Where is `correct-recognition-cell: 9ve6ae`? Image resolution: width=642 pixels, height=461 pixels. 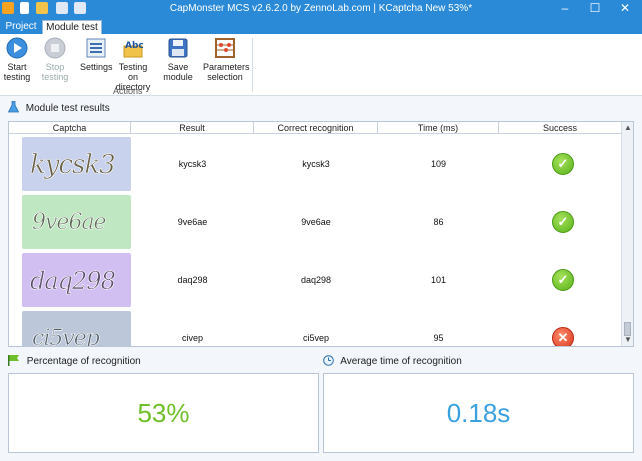
correct-recognition-cell: 9ve6ae is located at coordinates (316, 222).